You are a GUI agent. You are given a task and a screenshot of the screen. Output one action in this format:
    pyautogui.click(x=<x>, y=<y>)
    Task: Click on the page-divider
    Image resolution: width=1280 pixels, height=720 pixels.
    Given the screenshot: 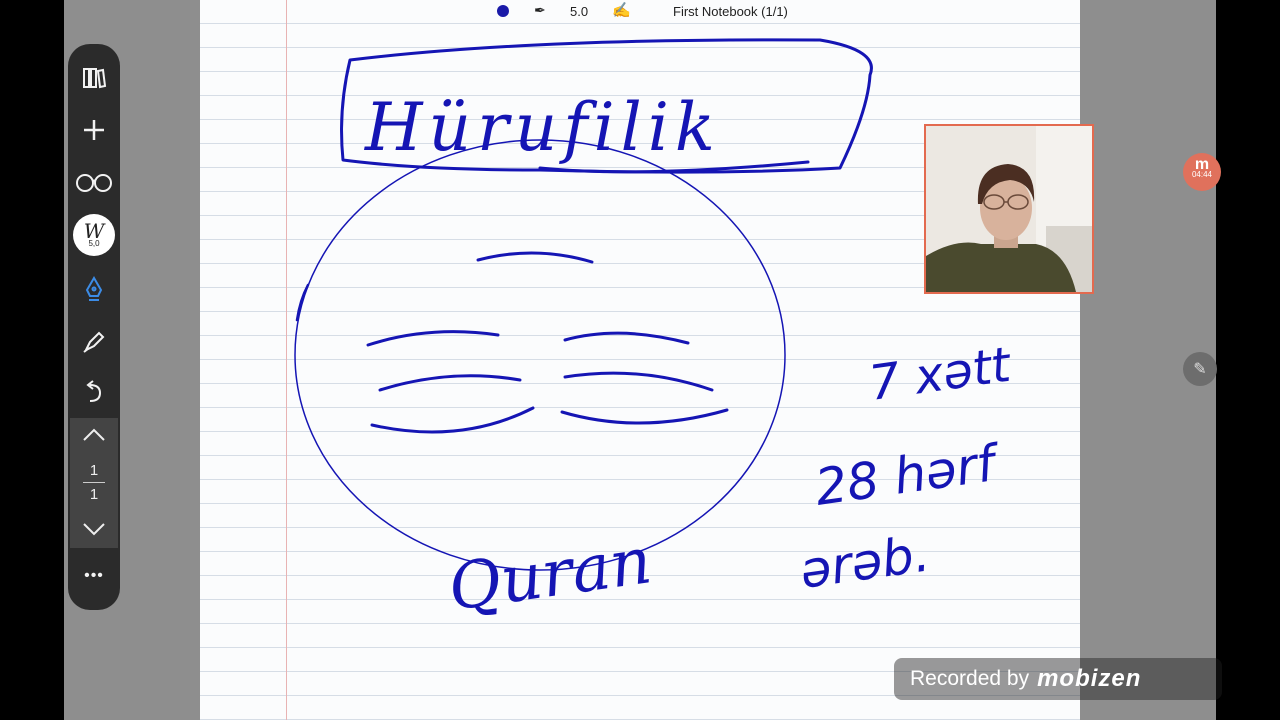 What is the action you would take?
    pyautogui.click(x=94, y=482)
    